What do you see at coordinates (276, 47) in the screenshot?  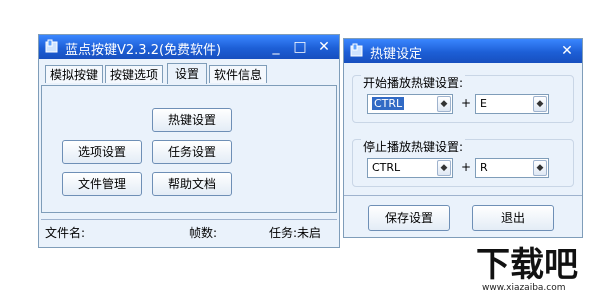 I see `minimize-button: _` at bounding box center [276, 47].